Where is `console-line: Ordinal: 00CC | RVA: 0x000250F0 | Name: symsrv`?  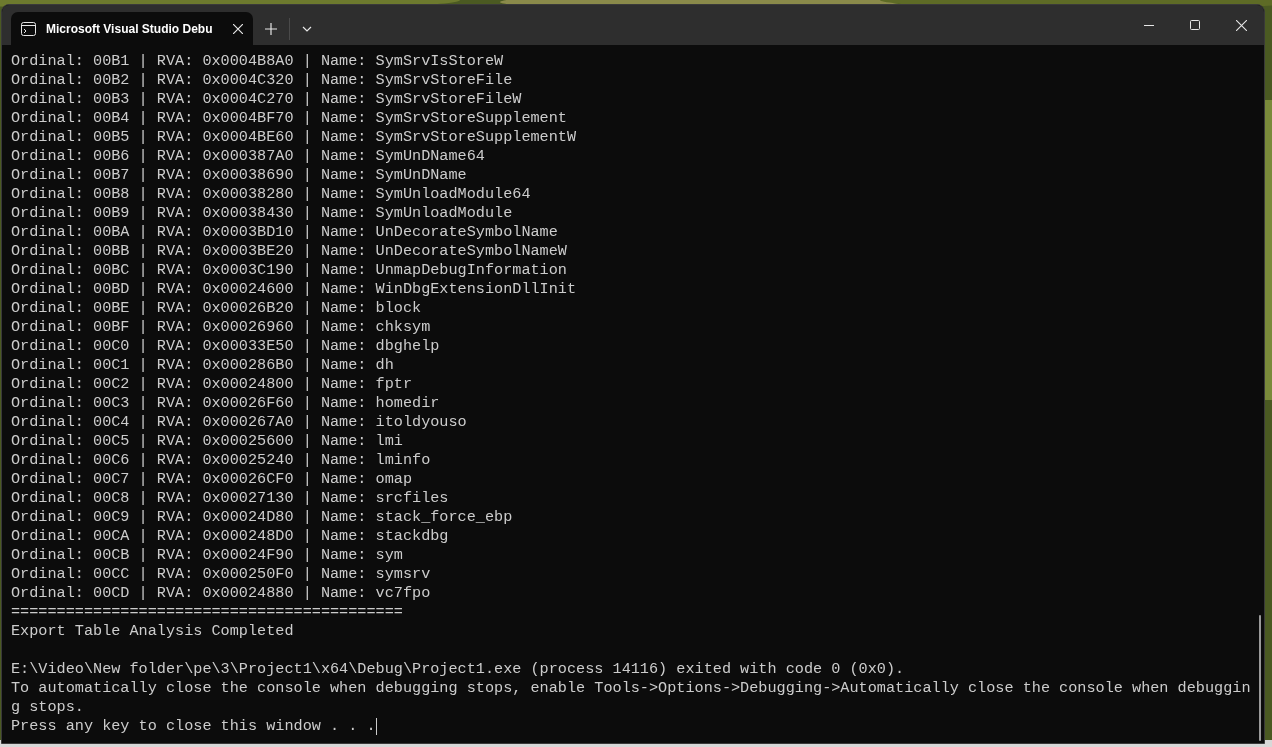 console-line: Ordinal: 00CC | RVA: 0x000250F0 | Name: symsrv is located at coordinates (221, 574).